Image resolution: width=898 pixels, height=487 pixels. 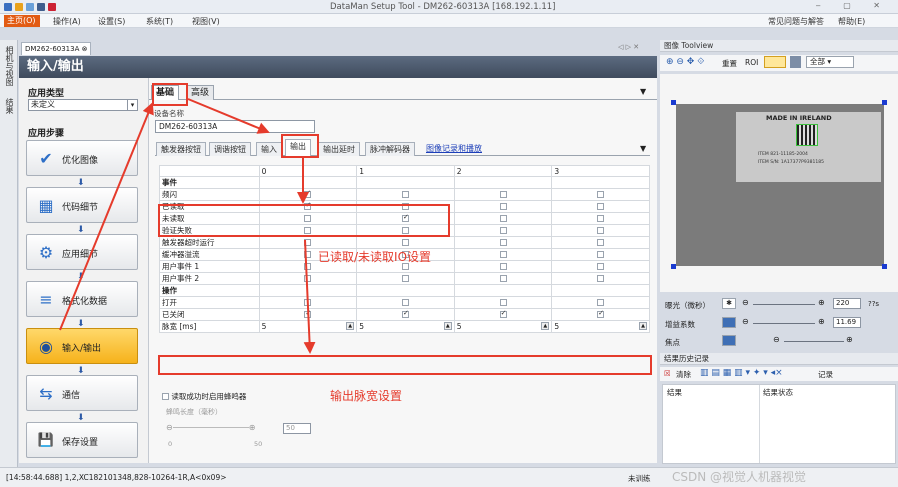 I want to click on overlay-icon, so click(x=795, y=62).